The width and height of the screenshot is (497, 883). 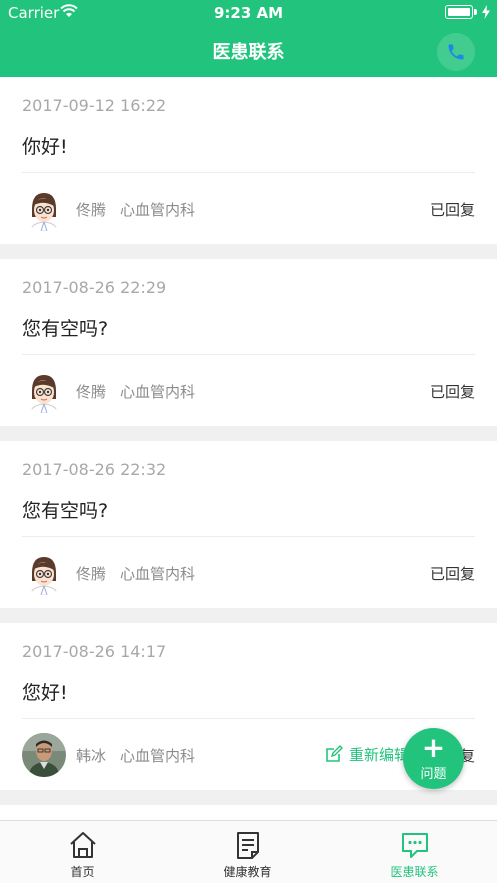 What do you see at coordinates (45, 147) in the screenshot?
I see `message-text: 你好!` at bounding box center [45, 147].